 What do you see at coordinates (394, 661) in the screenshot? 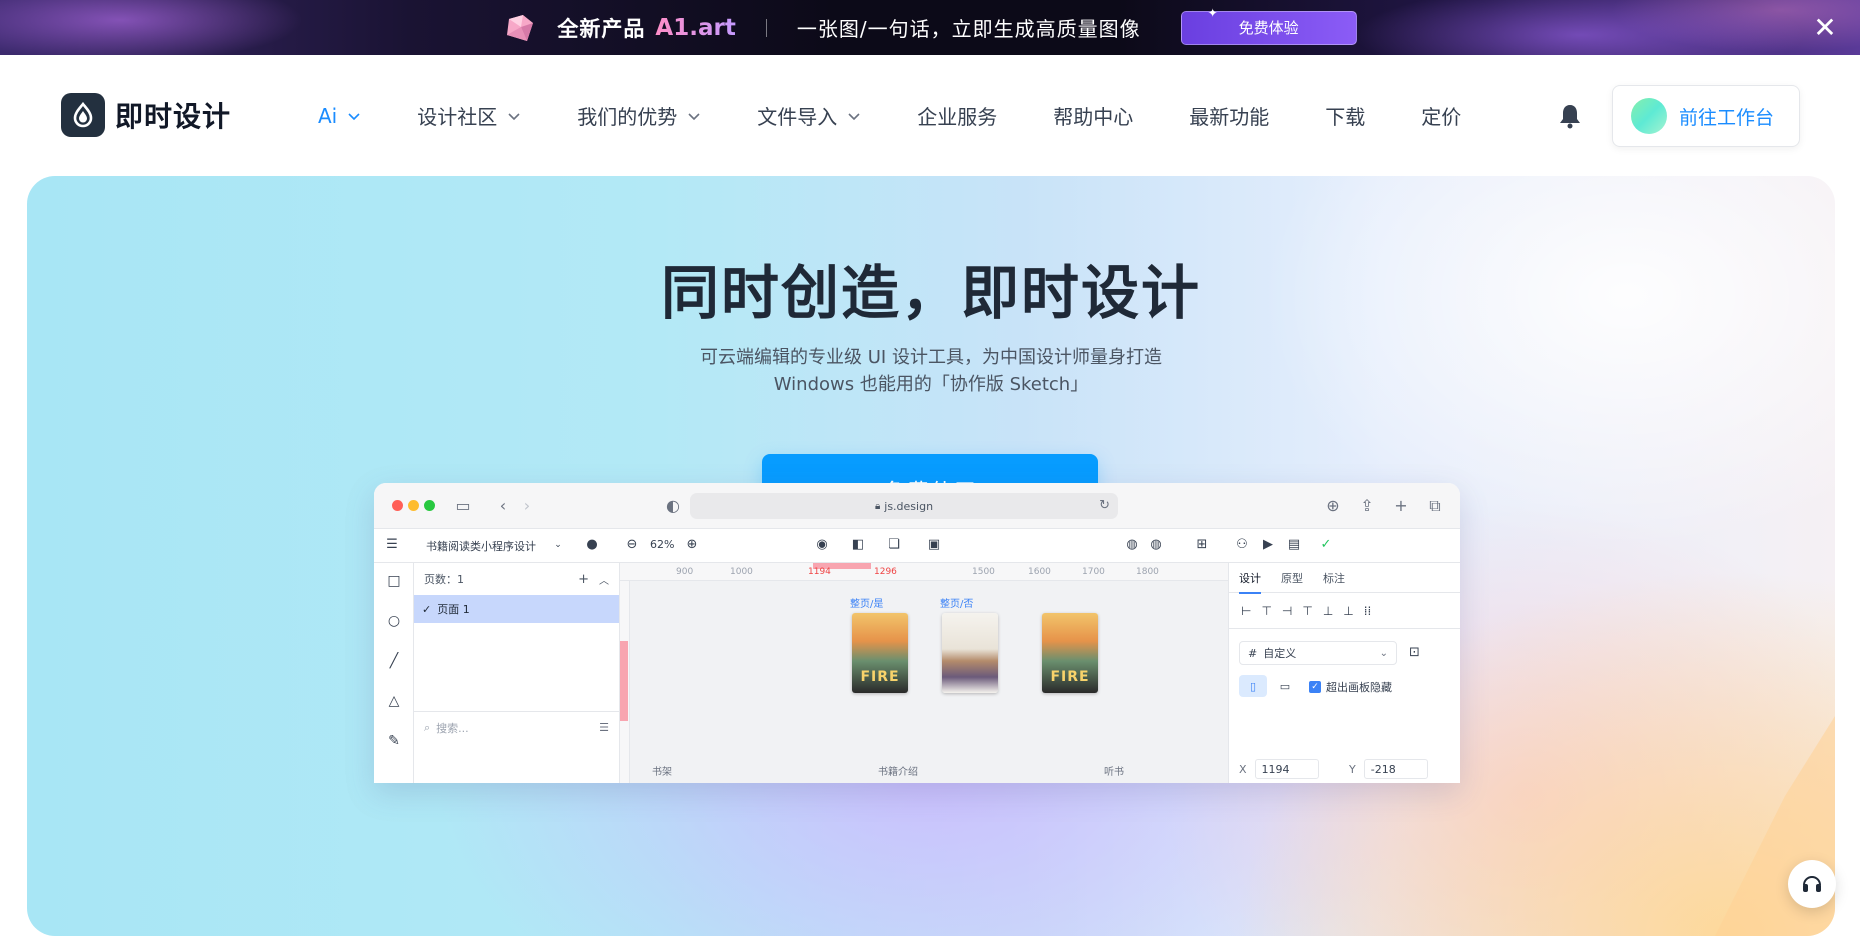
I see `line-tool-icon: ╱` at bounding box center [394, 661].